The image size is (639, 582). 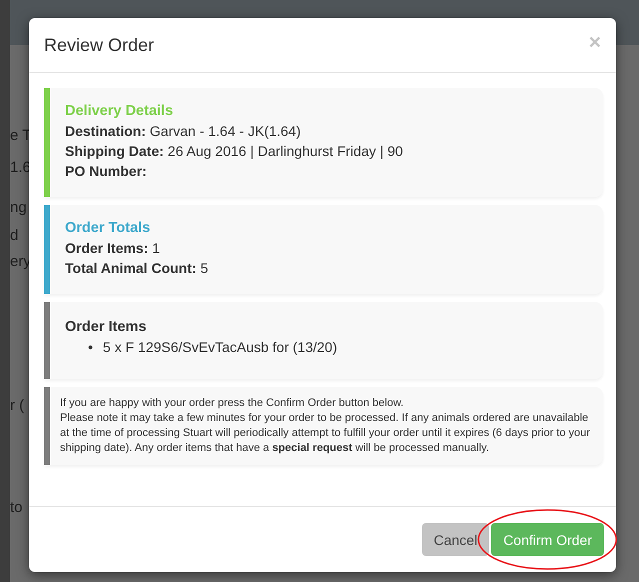 I want to click on detail-line: Shipping Date: 26 Aug 2016 | Darlinghurst Friday | 90, so click(x=234, y=151).